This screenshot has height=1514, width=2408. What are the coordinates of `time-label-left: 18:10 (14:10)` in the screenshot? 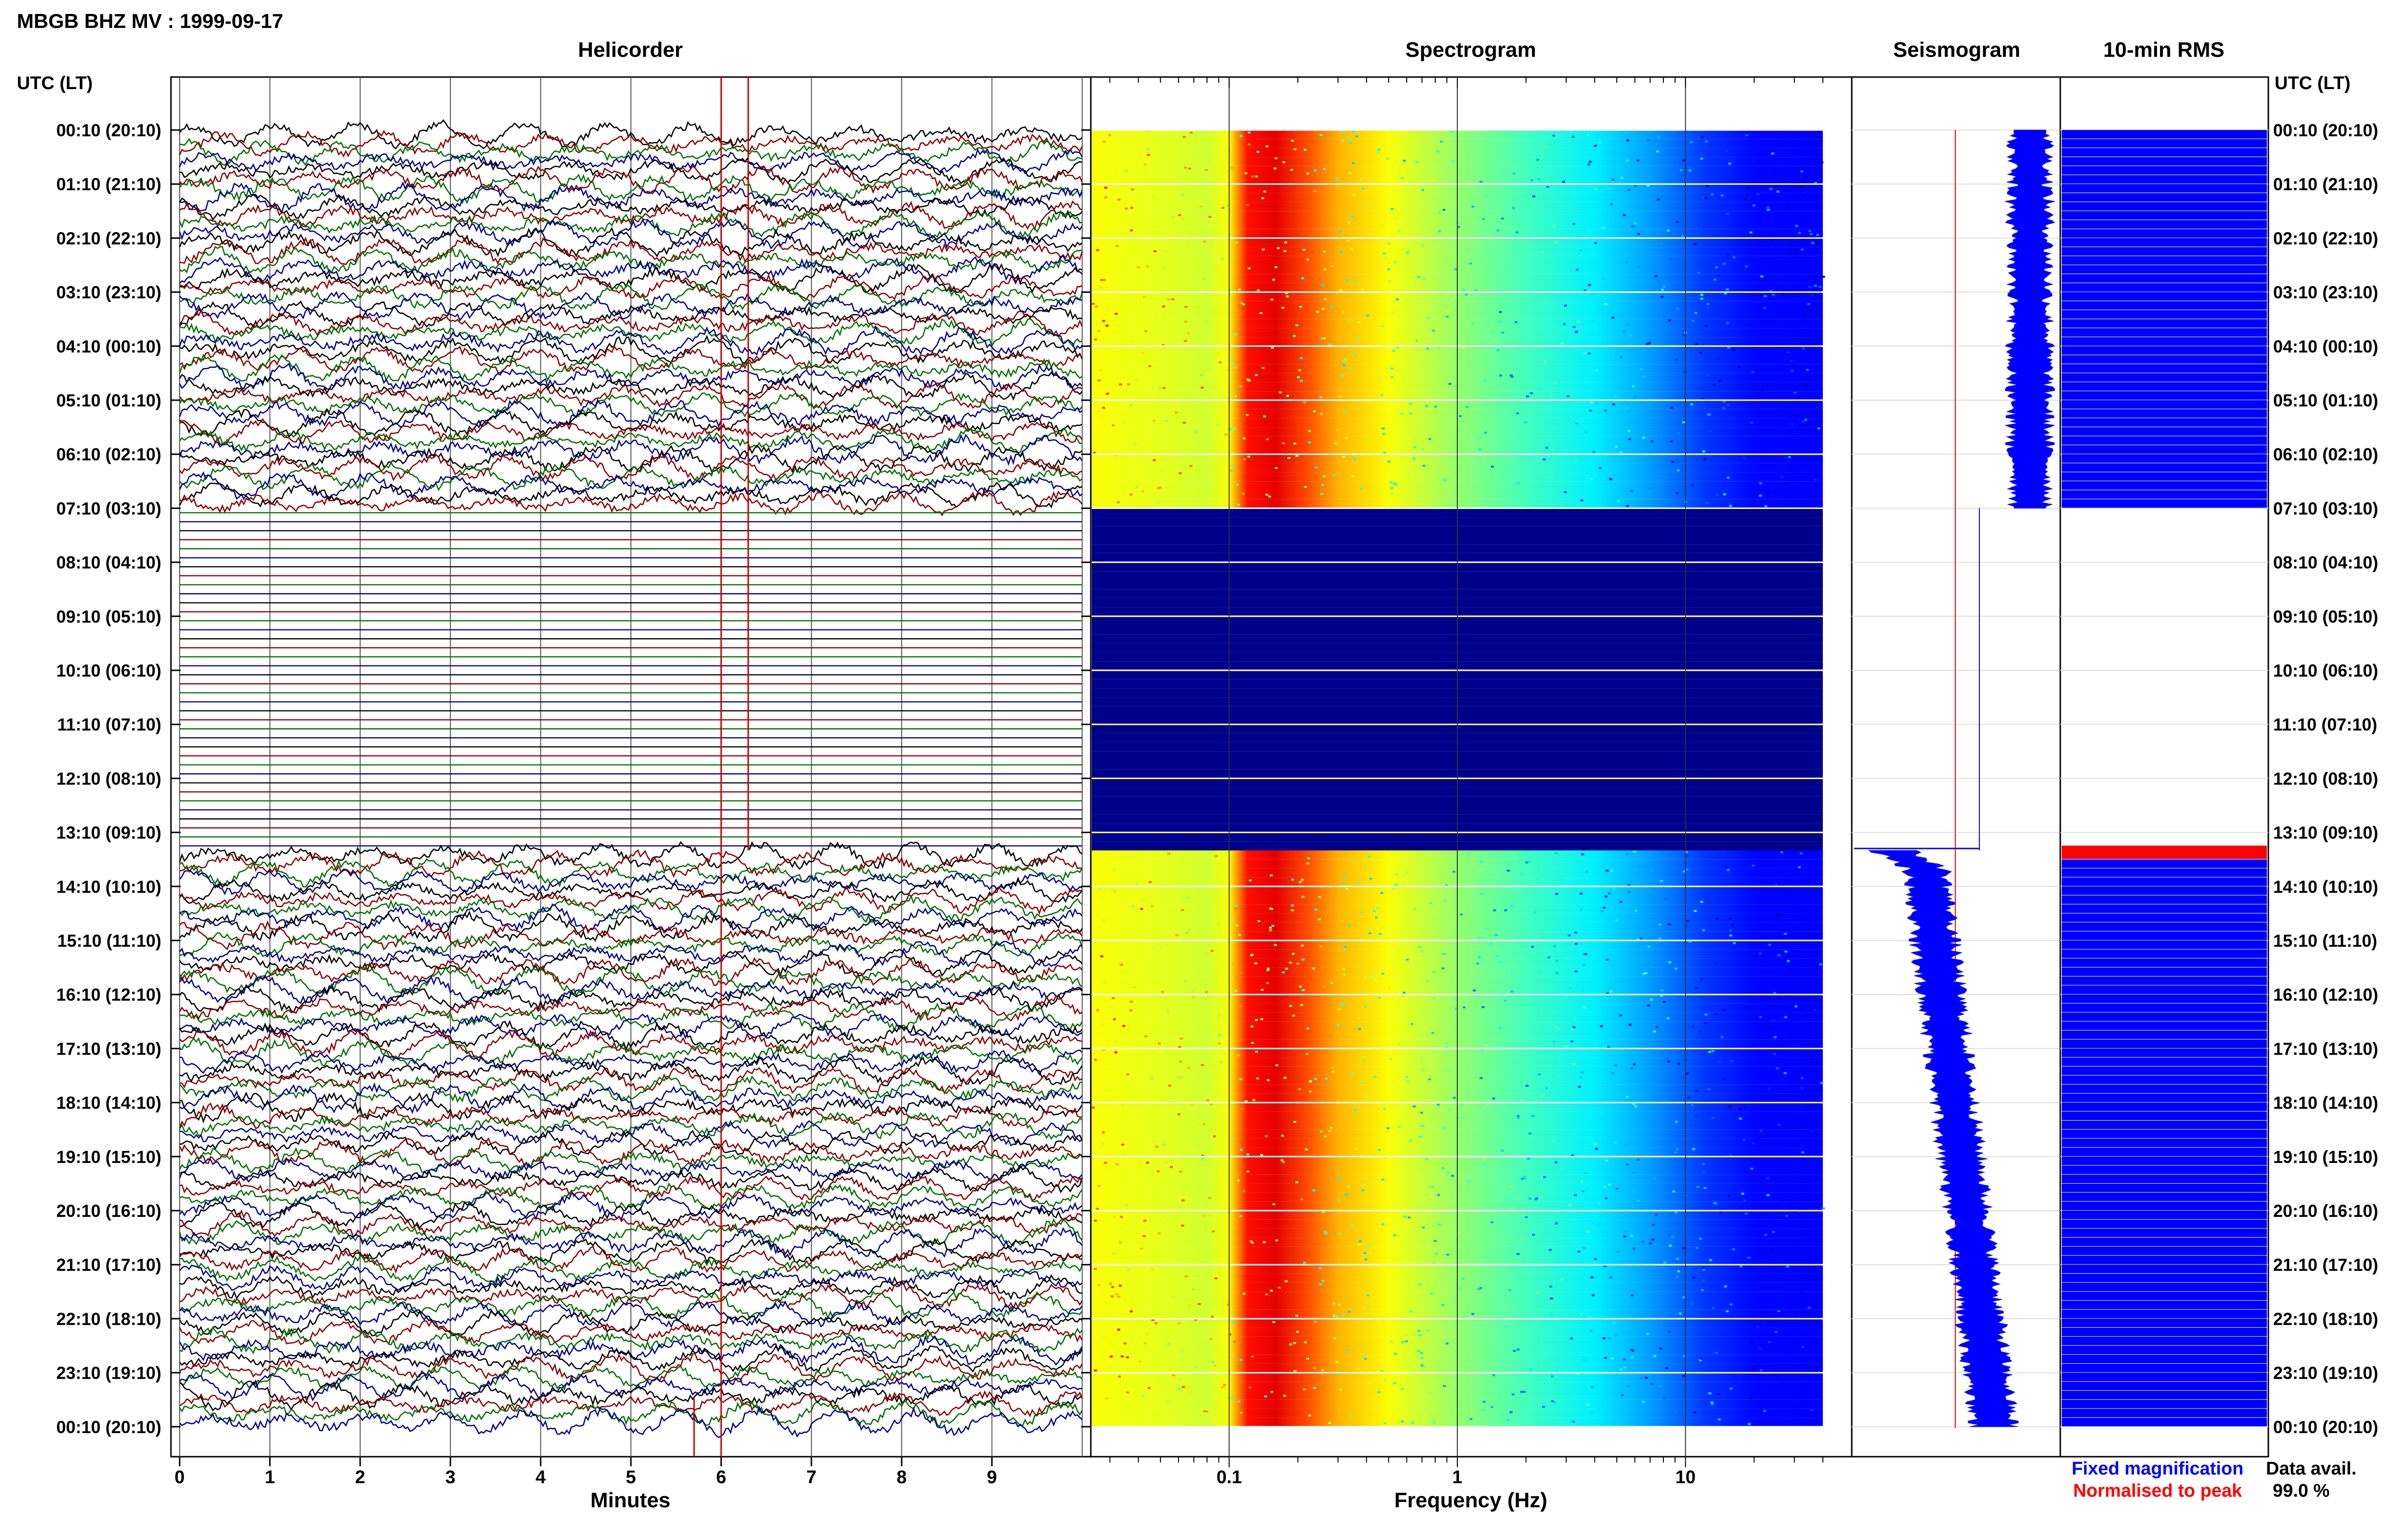 It's located at (108, 1103).